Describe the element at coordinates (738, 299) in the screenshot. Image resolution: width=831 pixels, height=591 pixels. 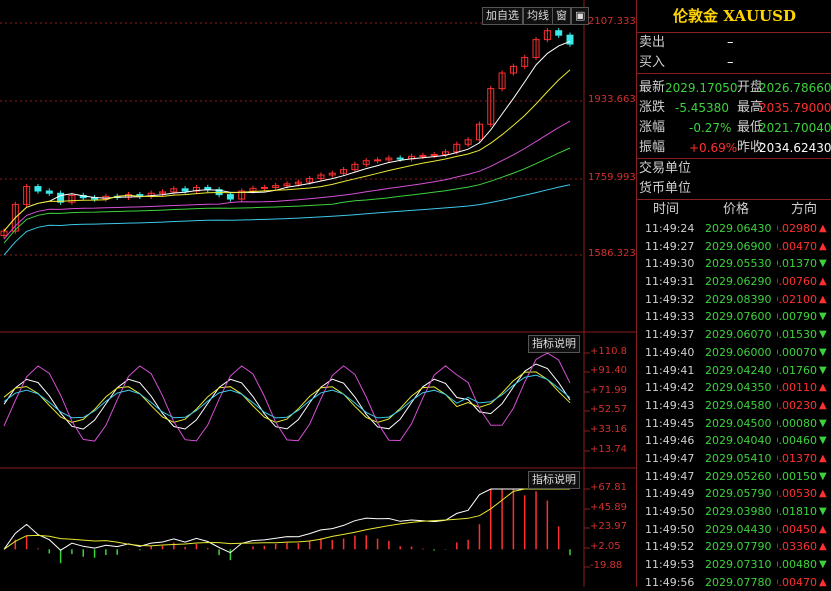
I see `tick-price: 2029.08390` at that location.